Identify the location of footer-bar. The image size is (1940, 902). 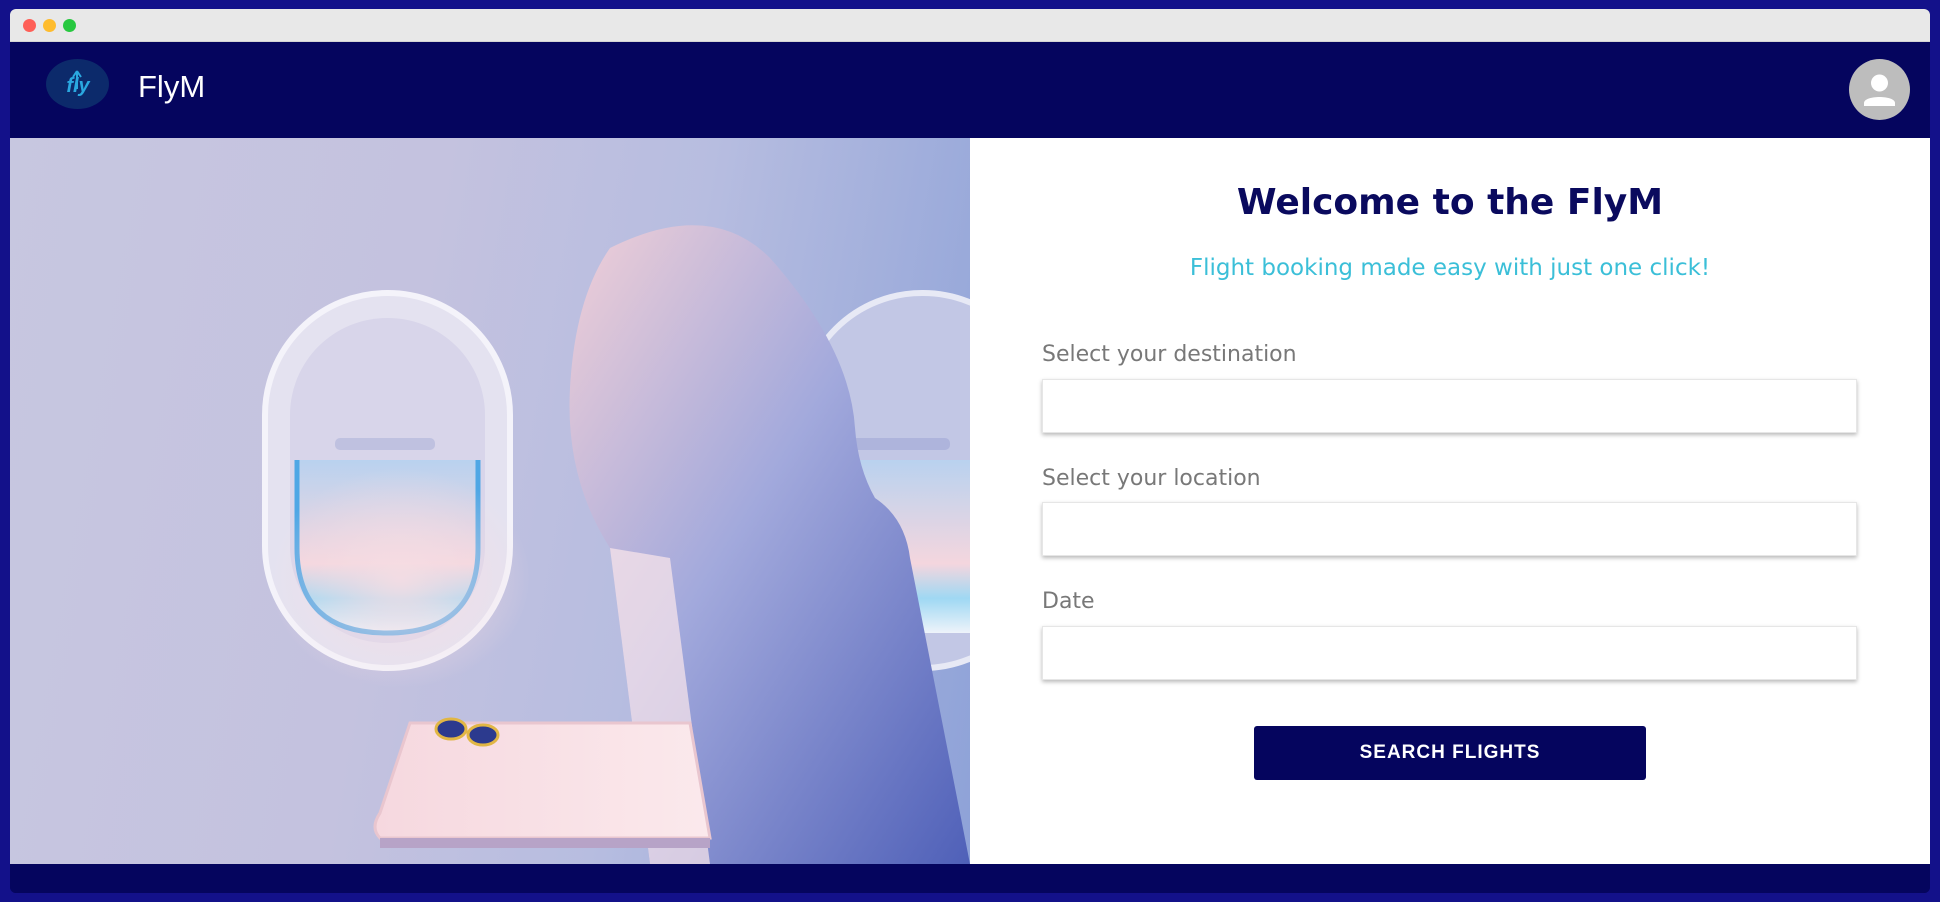
(970, 878).